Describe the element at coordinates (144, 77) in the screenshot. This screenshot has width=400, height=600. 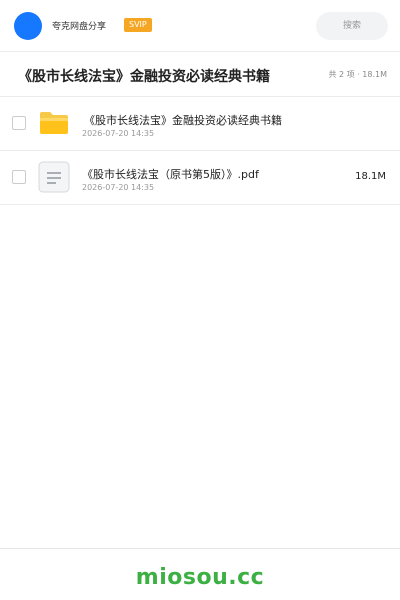
I see `page-title: 《股市长线法宝》金融投资必读经典书籍` at that location.